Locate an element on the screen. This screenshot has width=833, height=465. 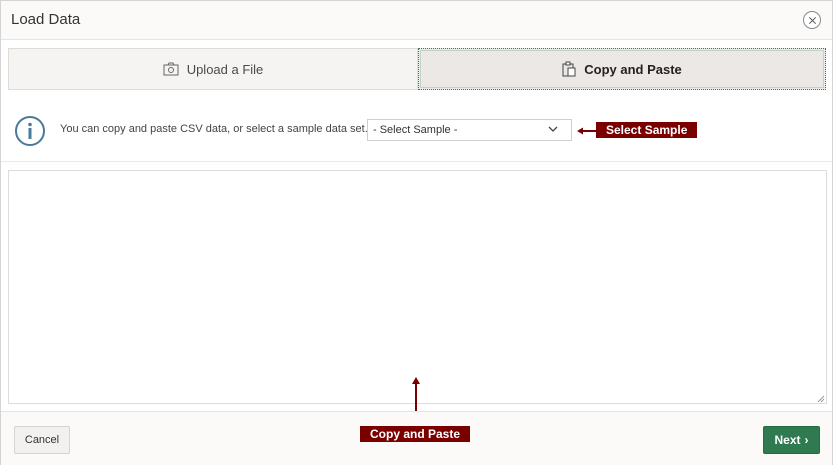
dialog-titlebar: Load Data is located at coordinates (416, 20).